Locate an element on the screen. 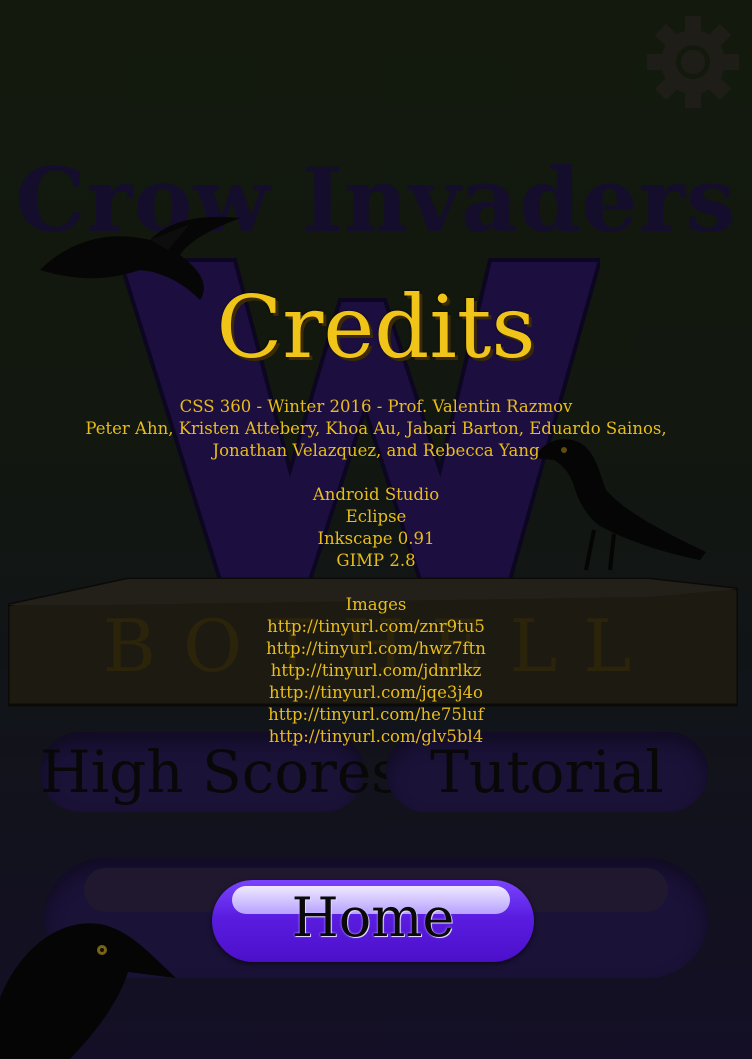  crow-head is located at coordinates (88, 991).